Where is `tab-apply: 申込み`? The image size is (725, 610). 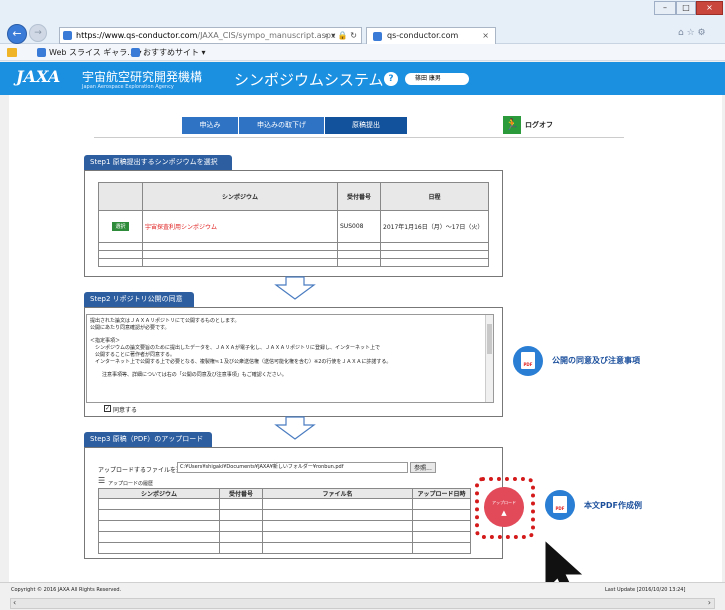
tab-apply: 申込み is located at coordinates (210, 125).